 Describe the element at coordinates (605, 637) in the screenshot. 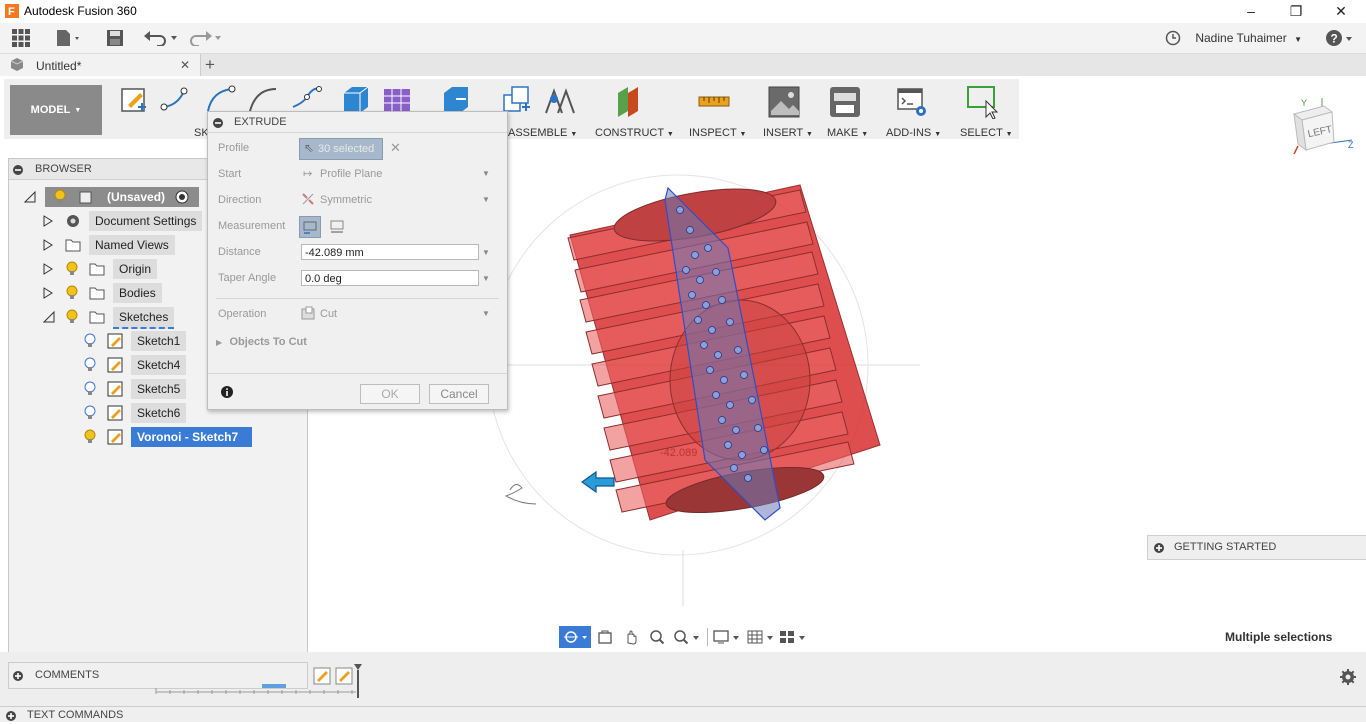

I see `look-at-icon` at that location.